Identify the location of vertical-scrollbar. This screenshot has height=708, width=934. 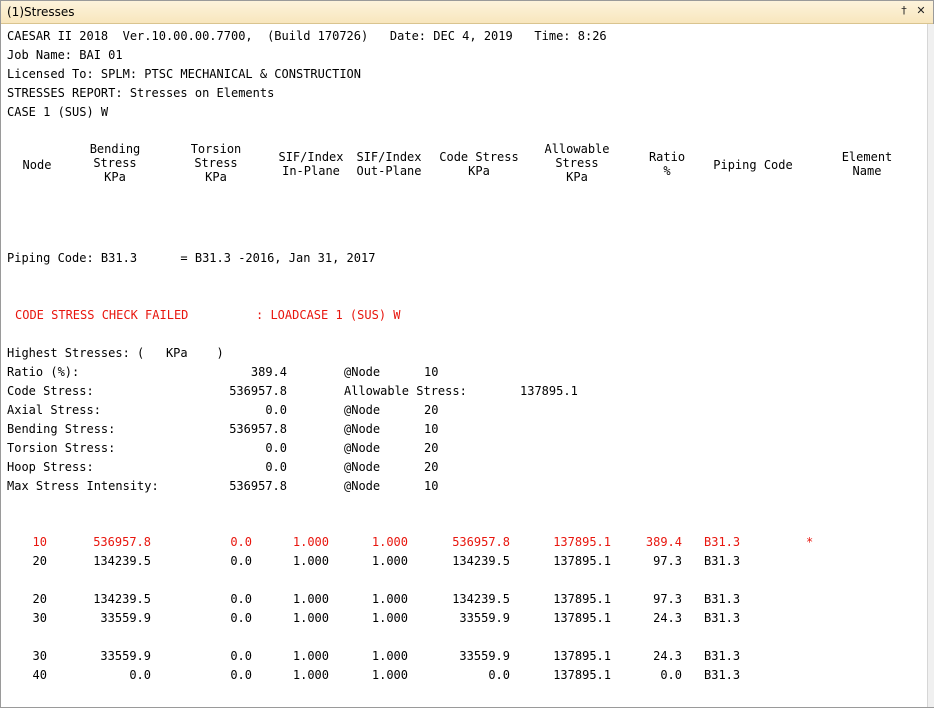
(930, 365).